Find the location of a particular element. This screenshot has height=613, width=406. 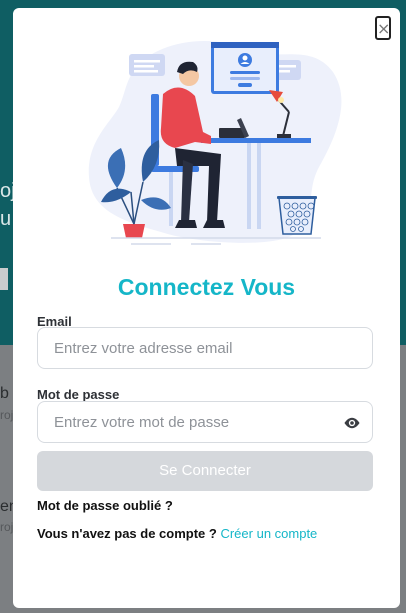

password-field-wrapper is located at coordinates (205, 422).